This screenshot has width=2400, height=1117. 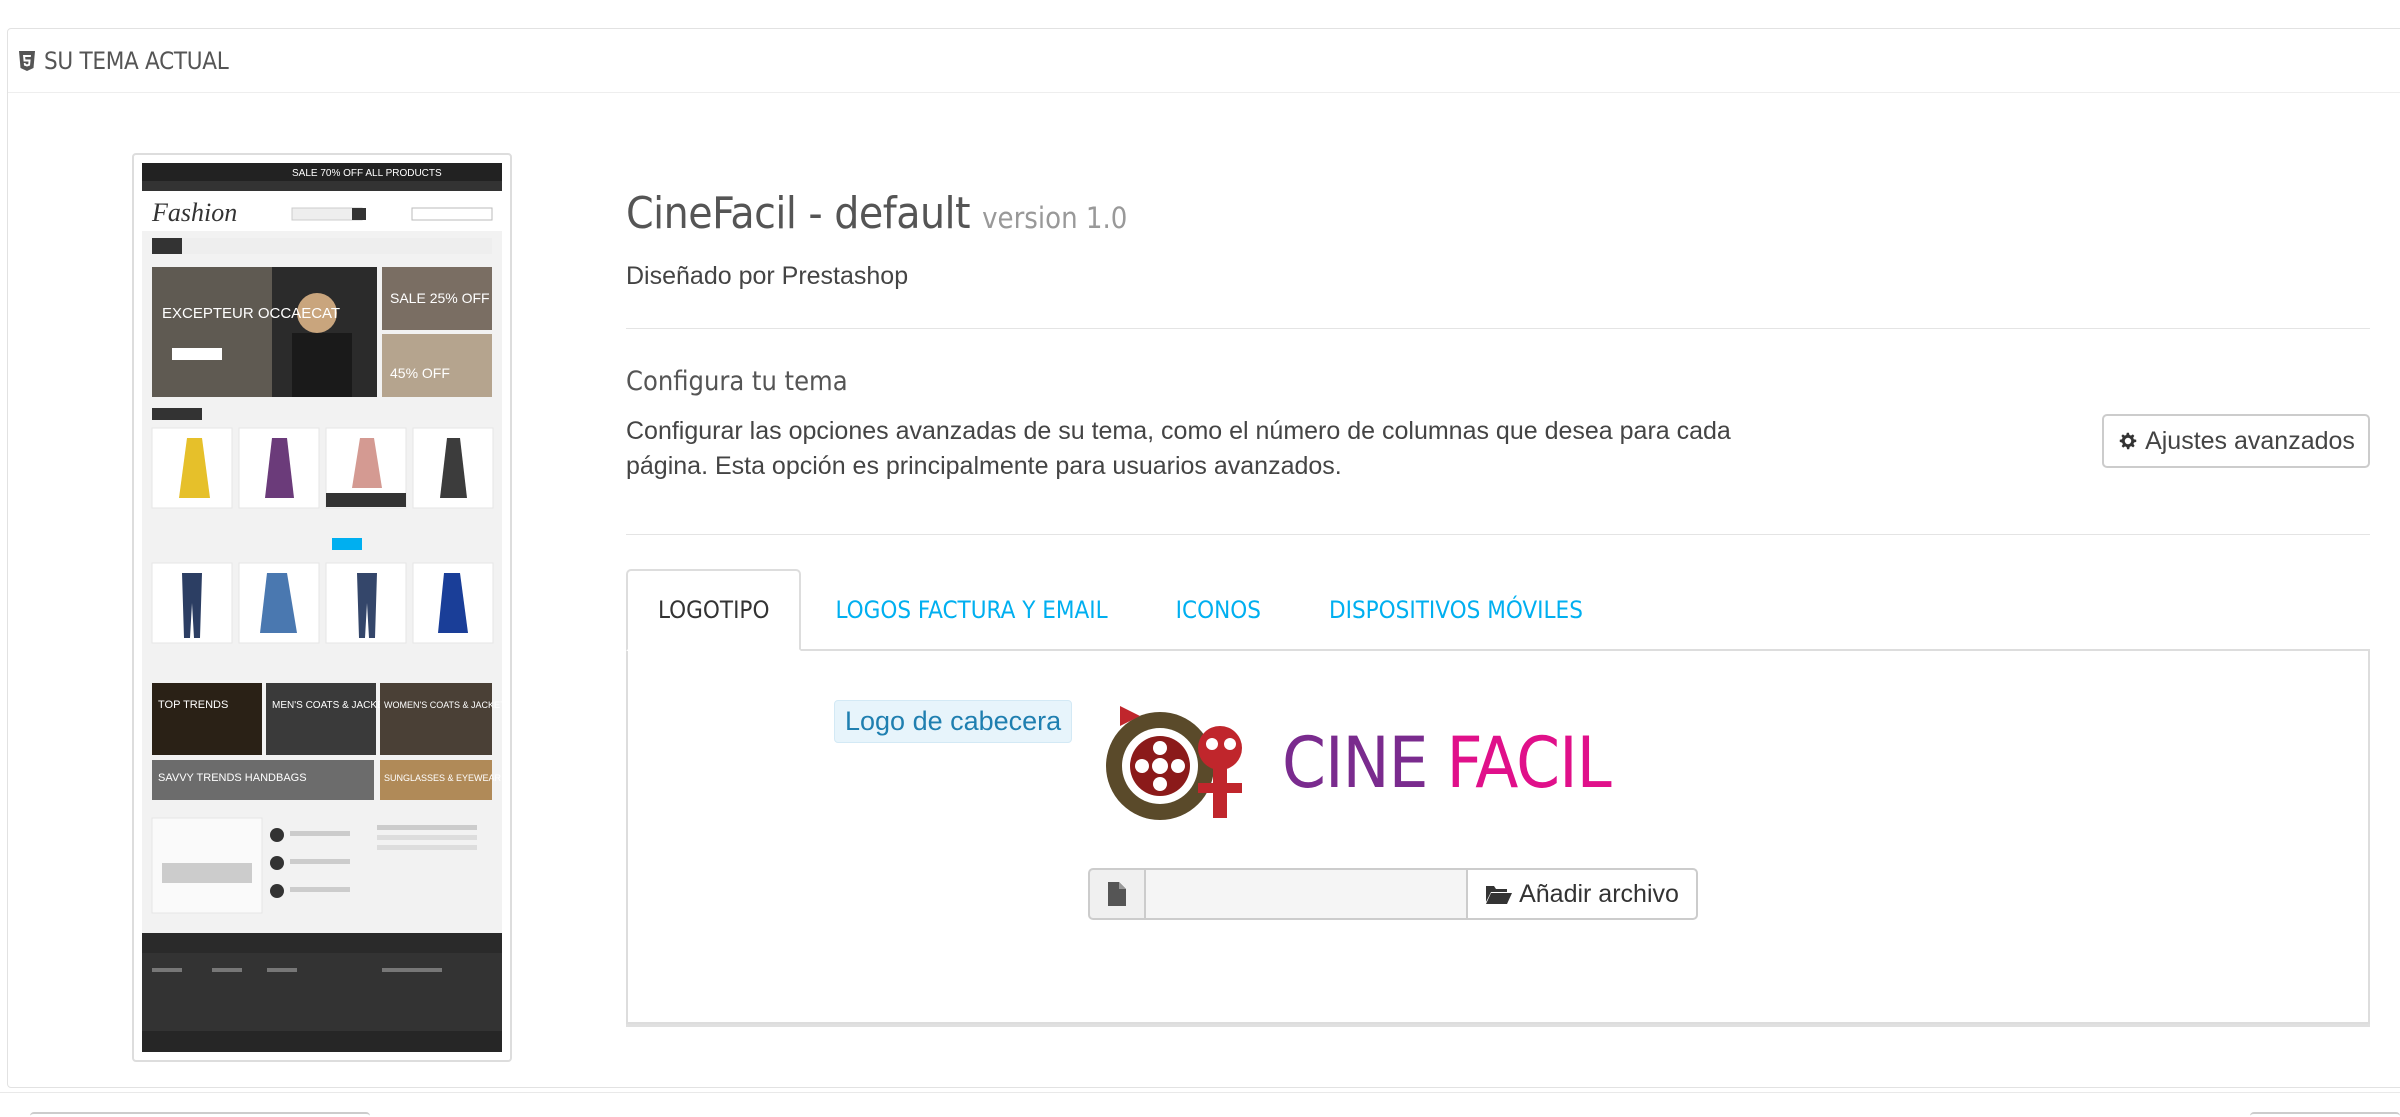 I want to click on preview-promo-2: 45% OFF, so click(x=420, y=373).